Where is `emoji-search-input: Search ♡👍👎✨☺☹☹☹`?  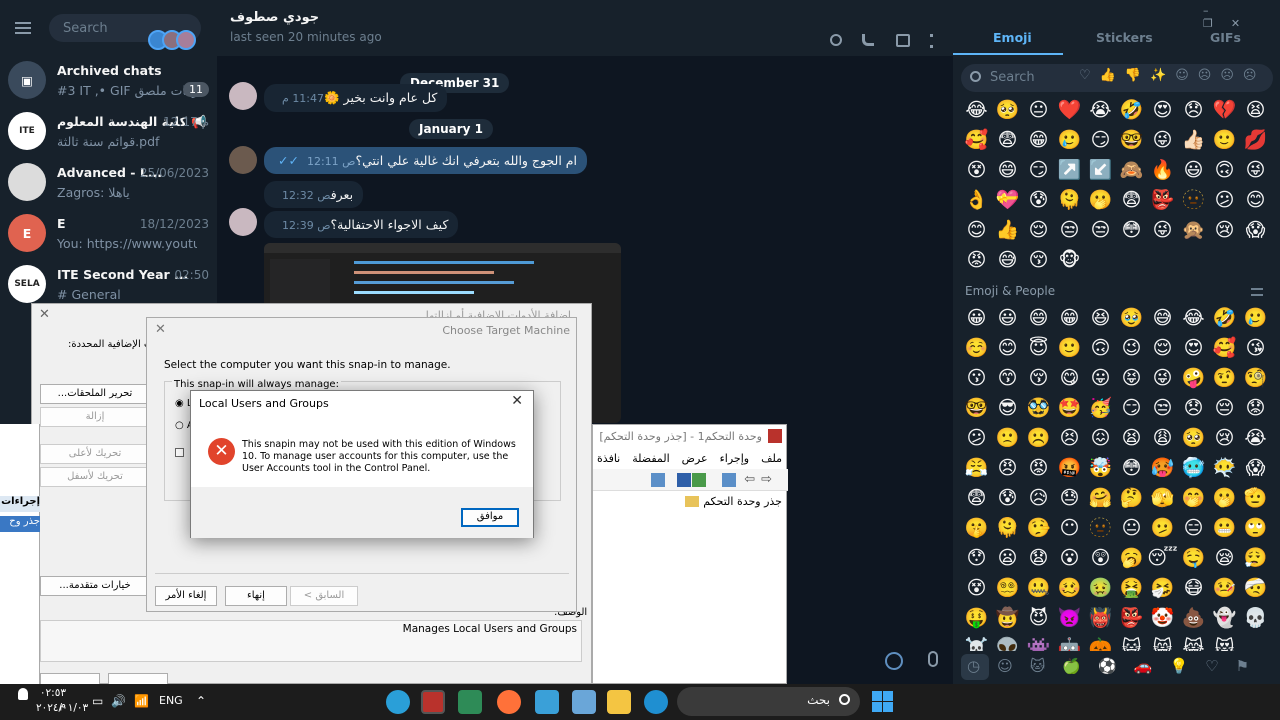
emoji-search-input: Search ♡👍👎✨☺☹☹☹ is located at coordinates (1117, 78).